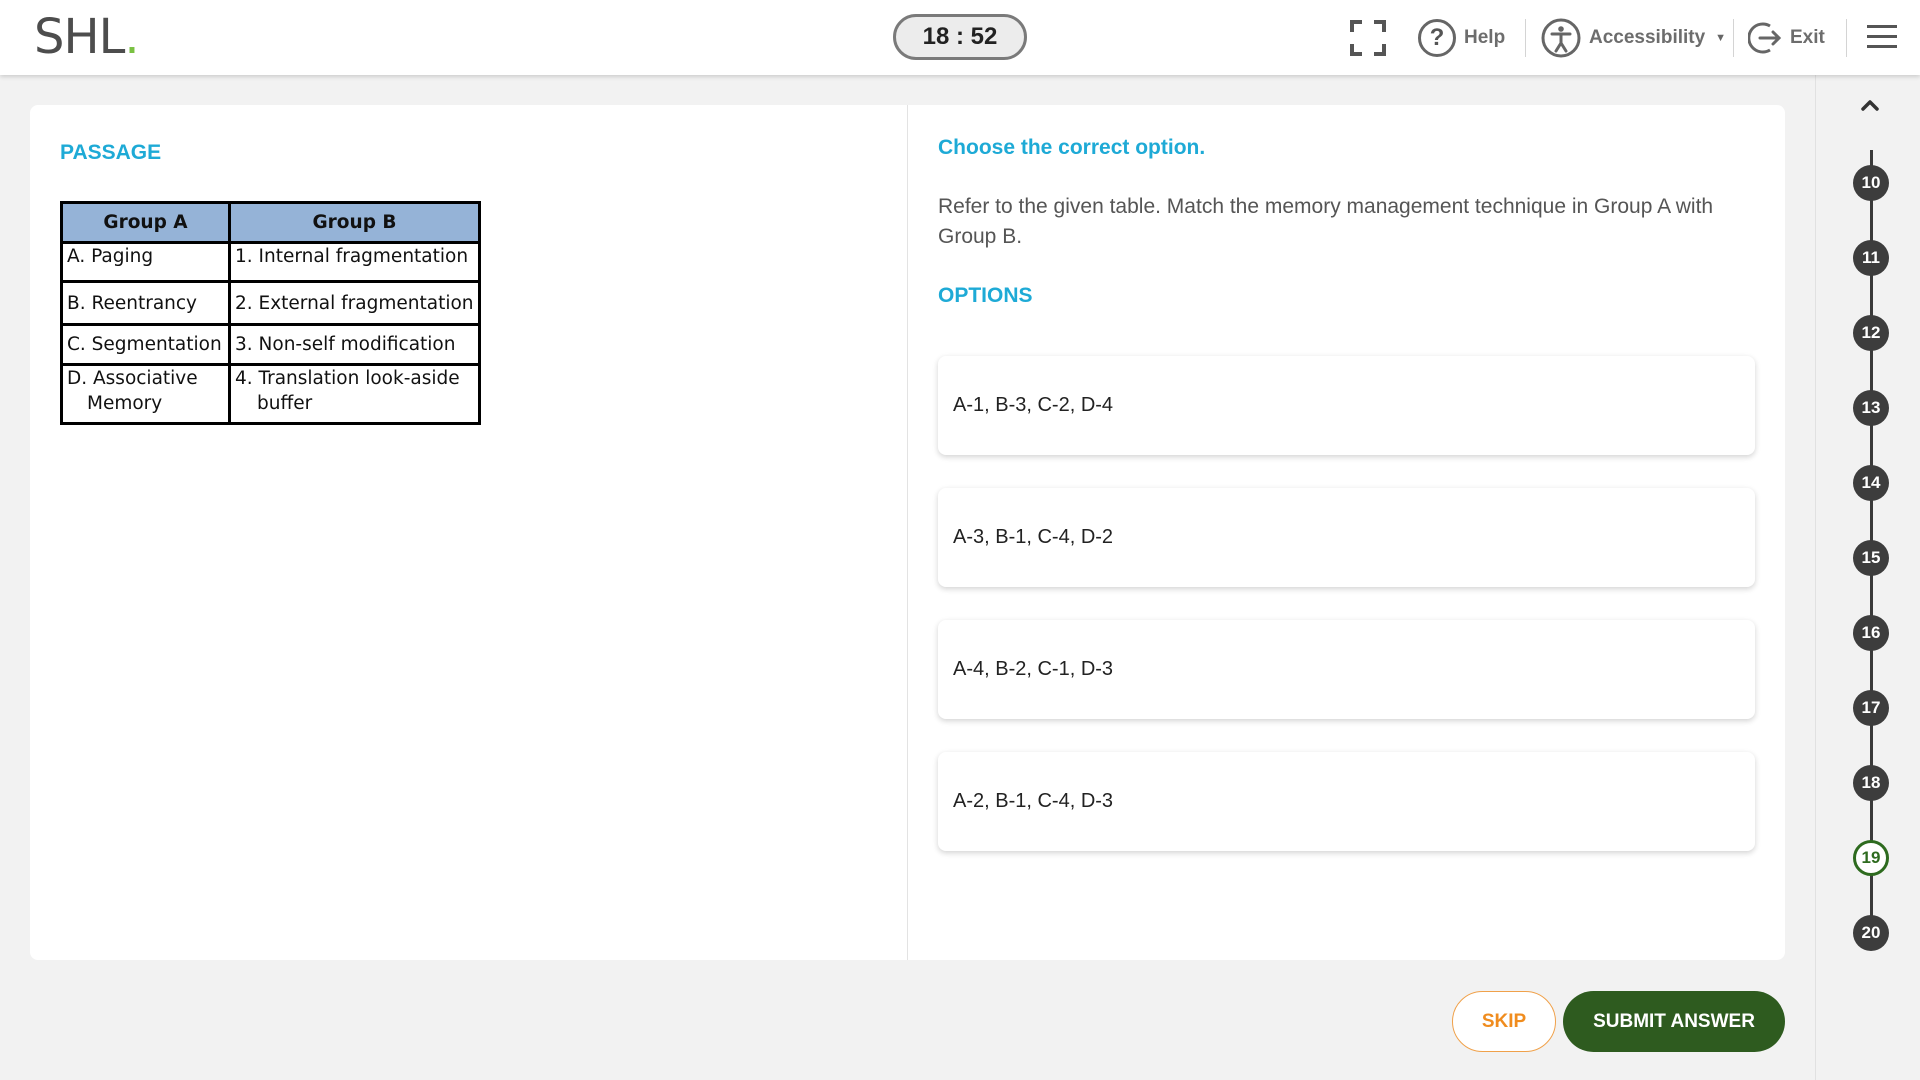 The image size is (1920, 1080). Describe the element at coordinates (1786, 38) in the screenshot. I see `exit-button: Exit` at that location.